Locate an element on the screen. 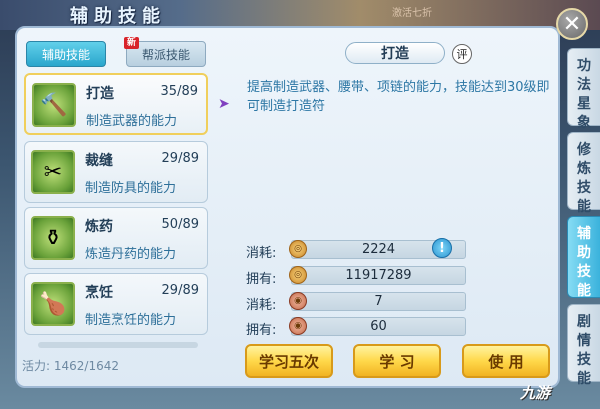 This screenshot has width=600, height=409. side-tab-label: 修炼技能 is located at coordinates (584, 178).